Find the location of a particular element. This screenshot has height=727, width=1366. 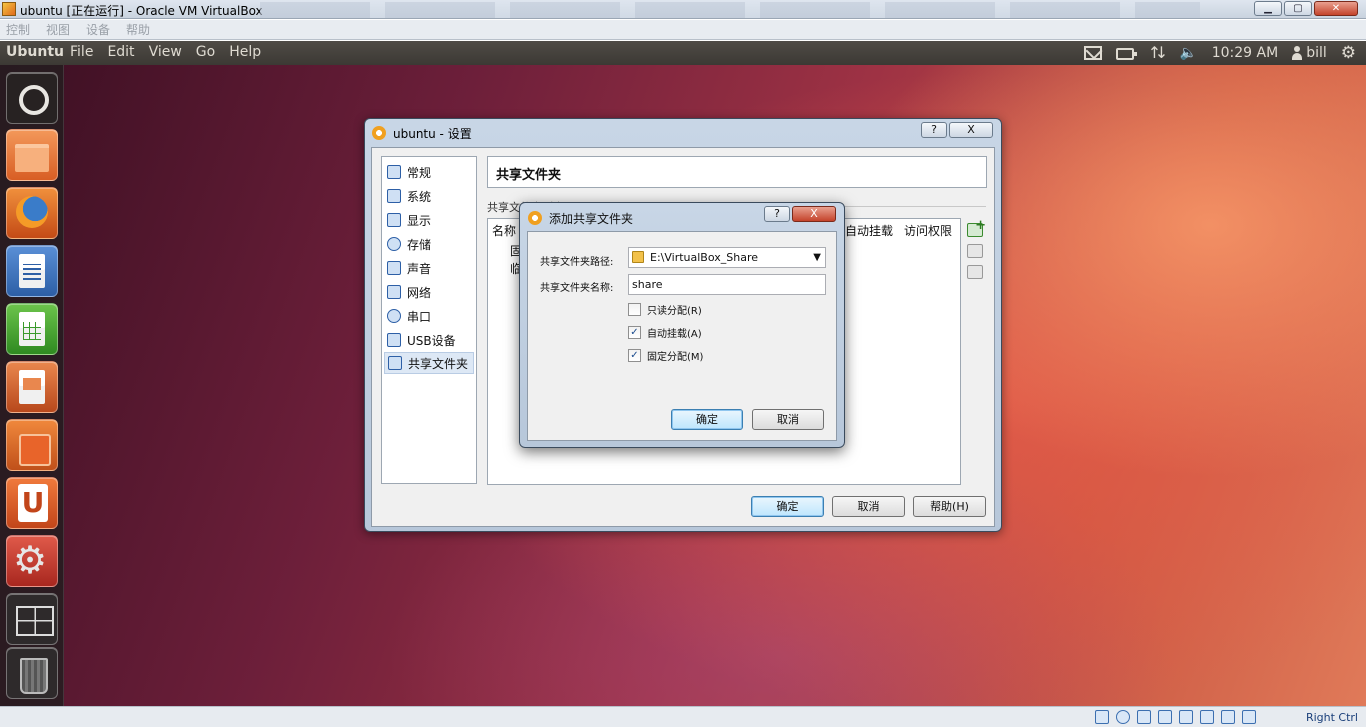

minimize-button: ▁ is located at coordinates (1268, 8).